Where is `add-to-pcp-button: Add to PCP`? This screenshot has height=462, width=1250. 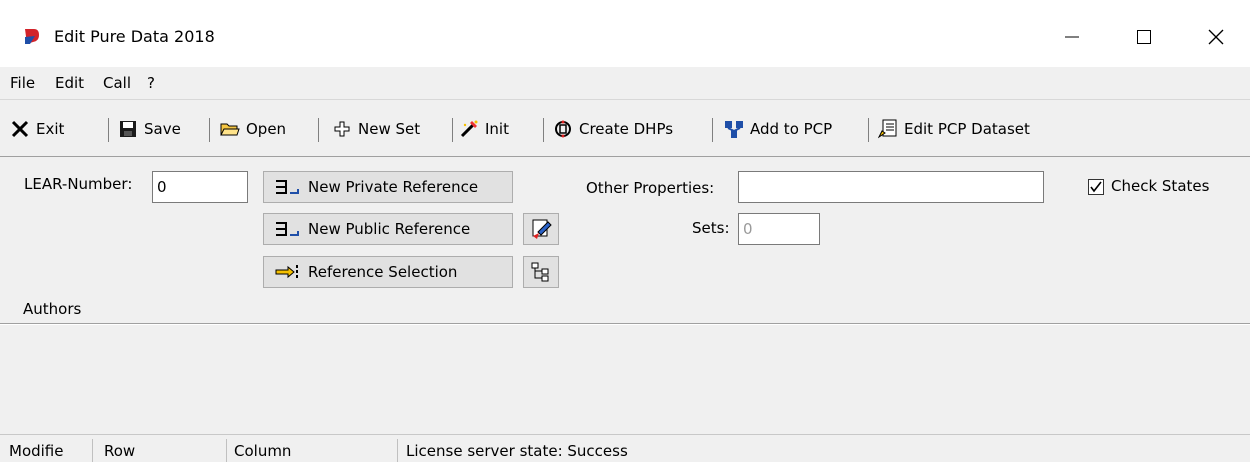 add-to-pcp-button: Add to PCP is located at coordinates (778, 129).